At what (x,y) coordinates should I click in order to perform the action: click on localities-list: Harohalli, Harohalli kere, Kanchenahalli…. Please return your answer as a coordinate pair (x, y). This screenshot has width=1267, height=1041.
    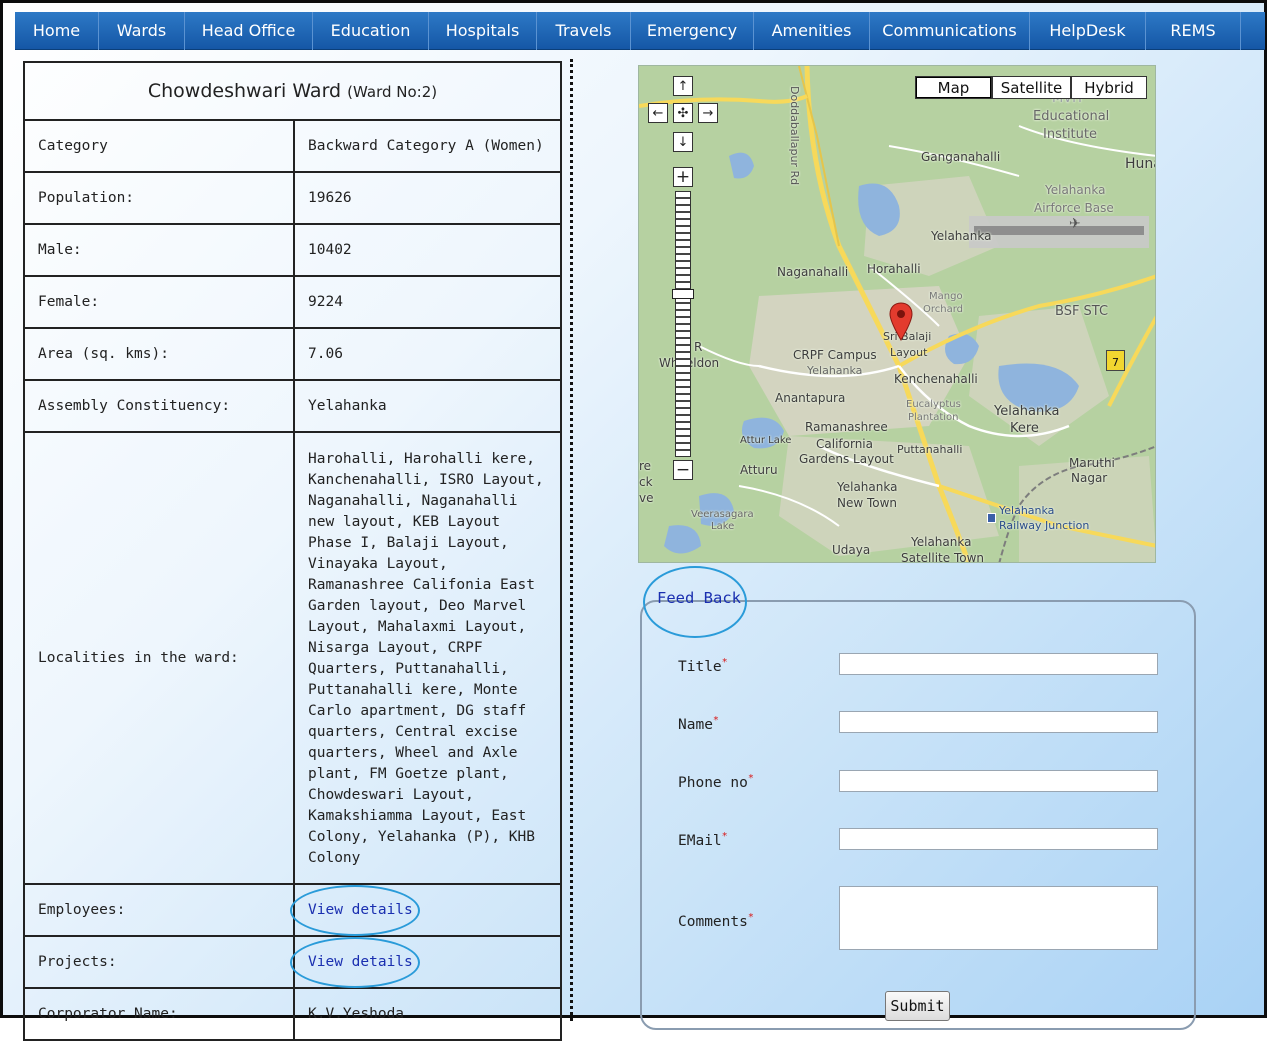
    Looking at the image, I should click on (427, 658).